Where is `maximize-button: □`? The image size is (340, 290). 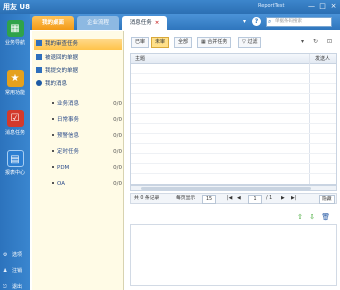 maximize-button: □ is located at coordinates (322, 6).